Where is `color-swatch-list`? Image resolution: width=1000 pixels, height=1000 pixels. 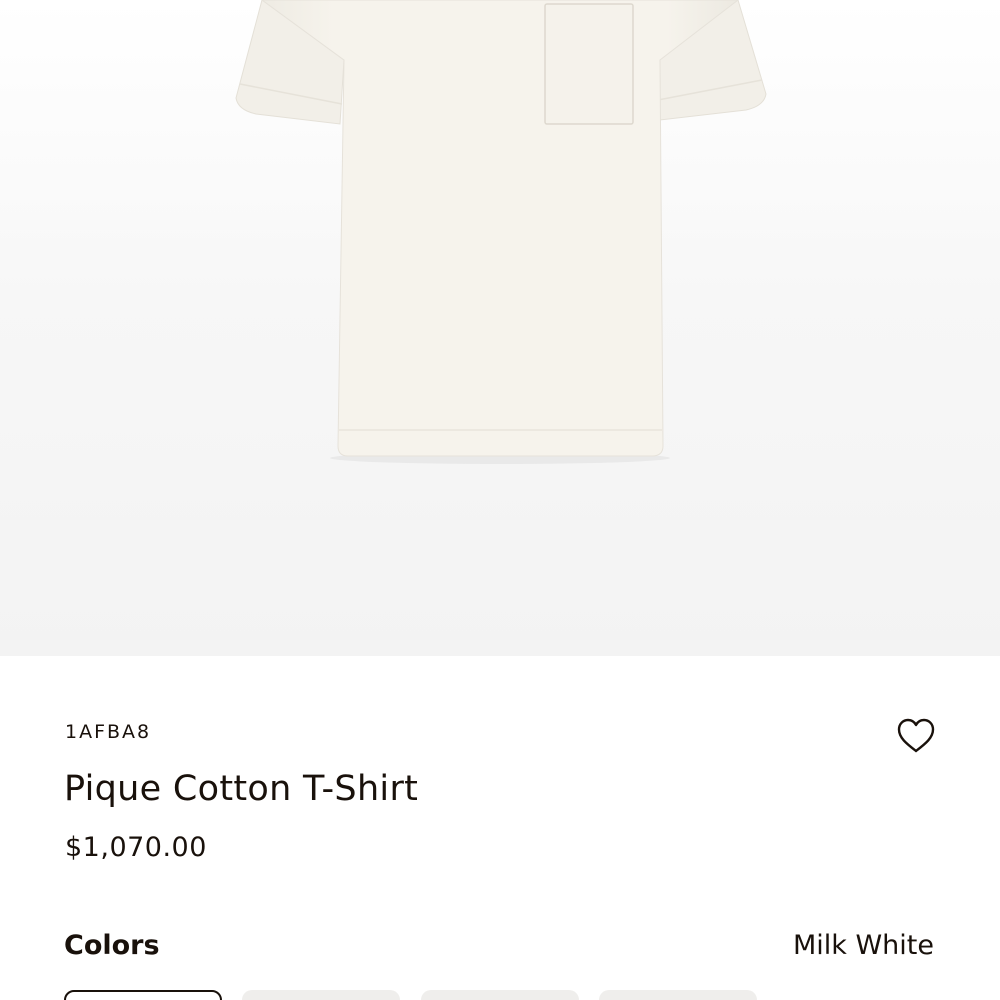
color-swatch-list is located at coordinates (504, 995).